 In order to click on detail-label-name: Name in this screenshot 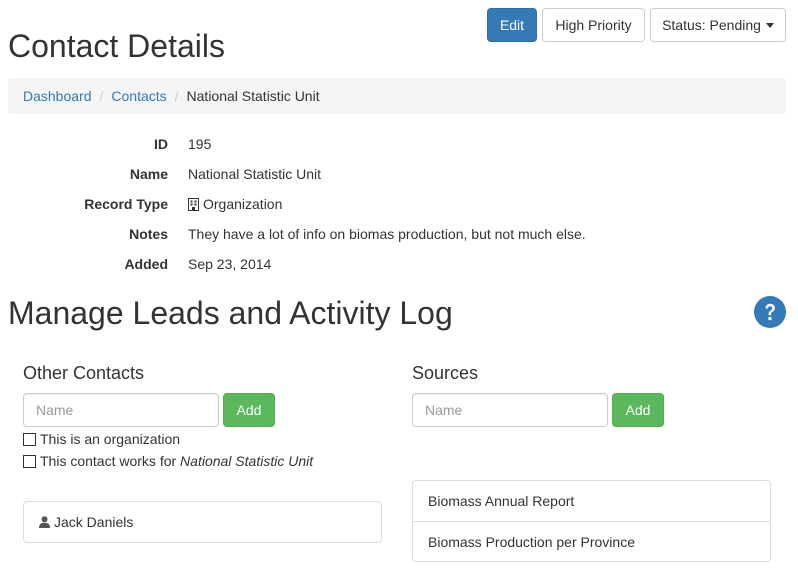, I will do `click(148, 174)`.